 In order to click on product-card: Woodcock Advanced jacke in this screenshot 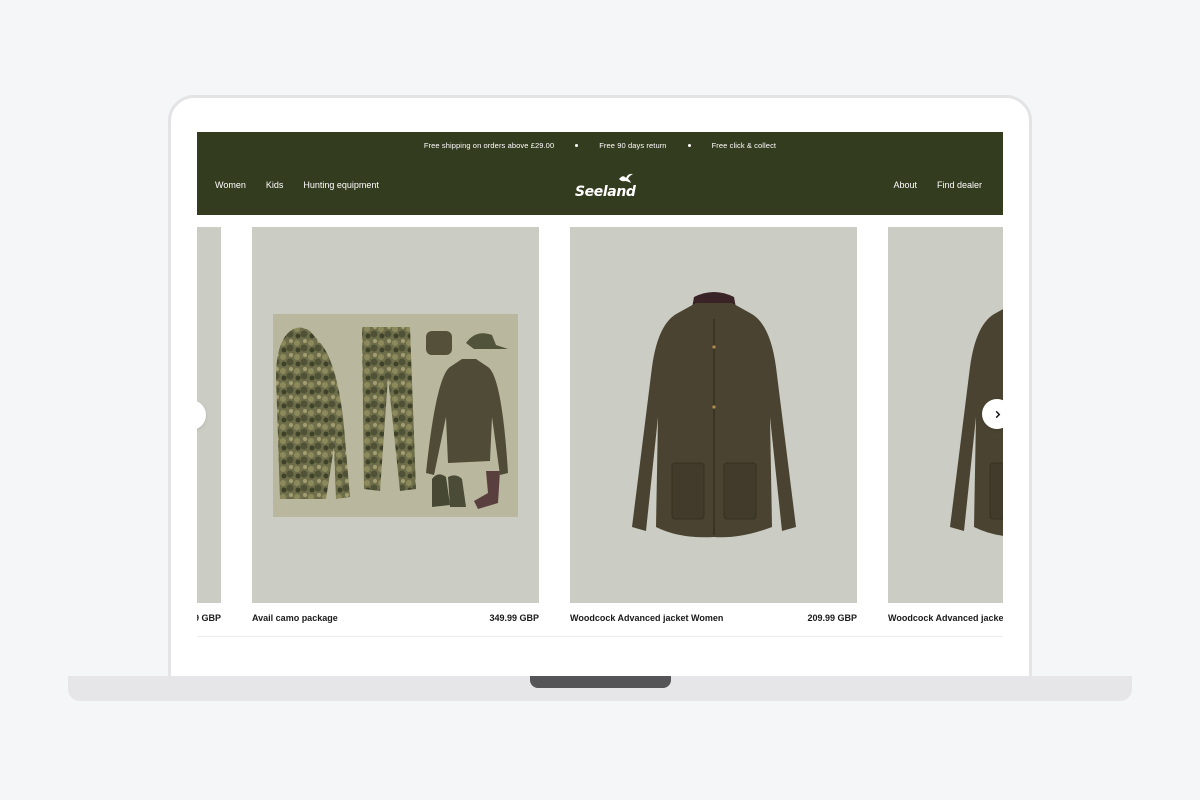, I will do `click(945, 432)`.